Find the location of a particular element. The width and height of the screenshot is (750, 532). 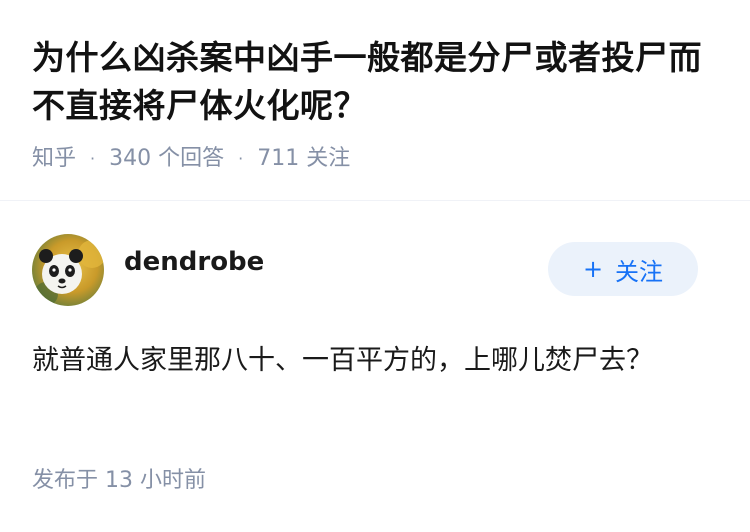

source-label: 知乎 is located at coordinates (54, 159).